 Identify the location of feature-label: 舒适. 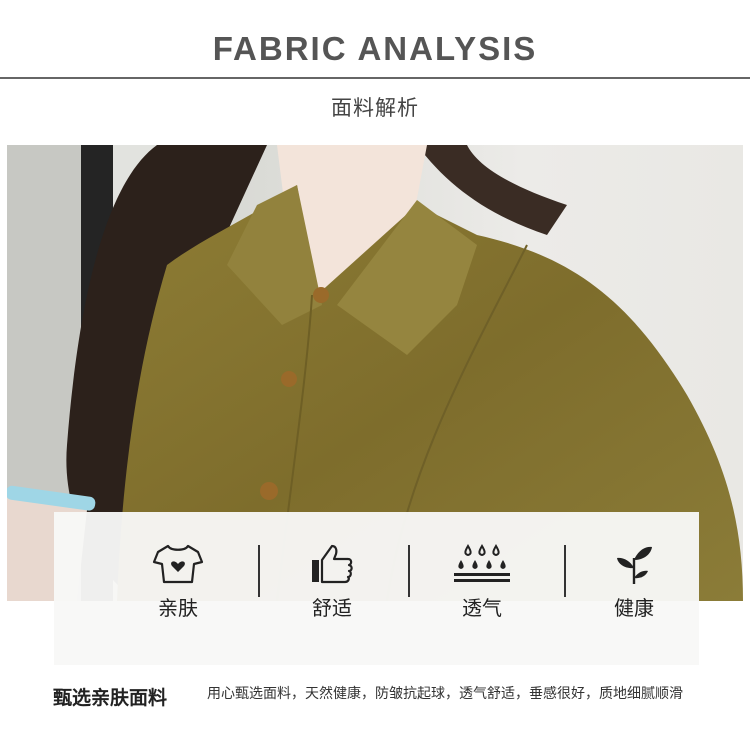
(332, 608).